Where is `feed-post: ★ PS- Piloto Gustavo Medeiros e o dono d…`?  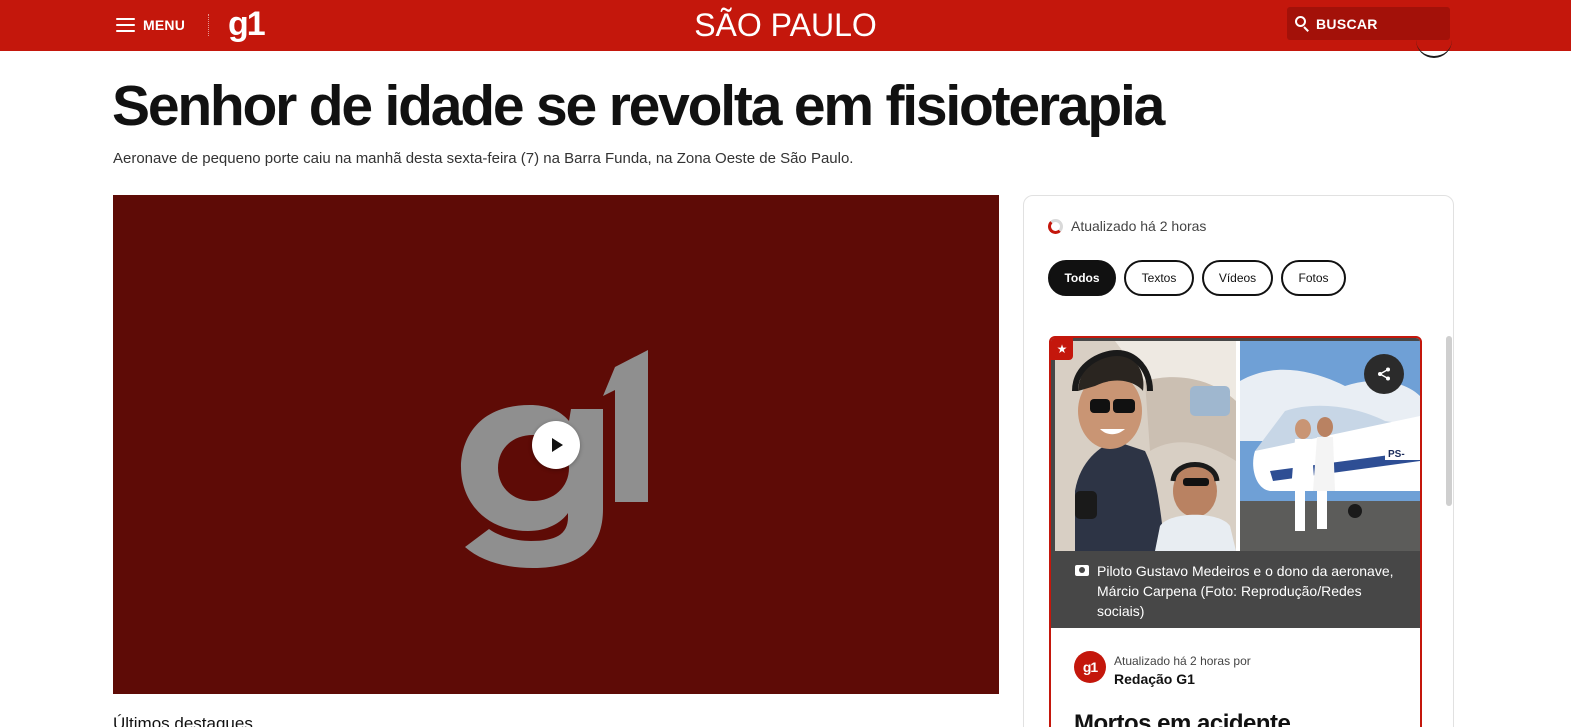 feed-post: ★ PS- Piloto Gustavo Medeiros e o dono d… is located at coordinates (1235, 531).